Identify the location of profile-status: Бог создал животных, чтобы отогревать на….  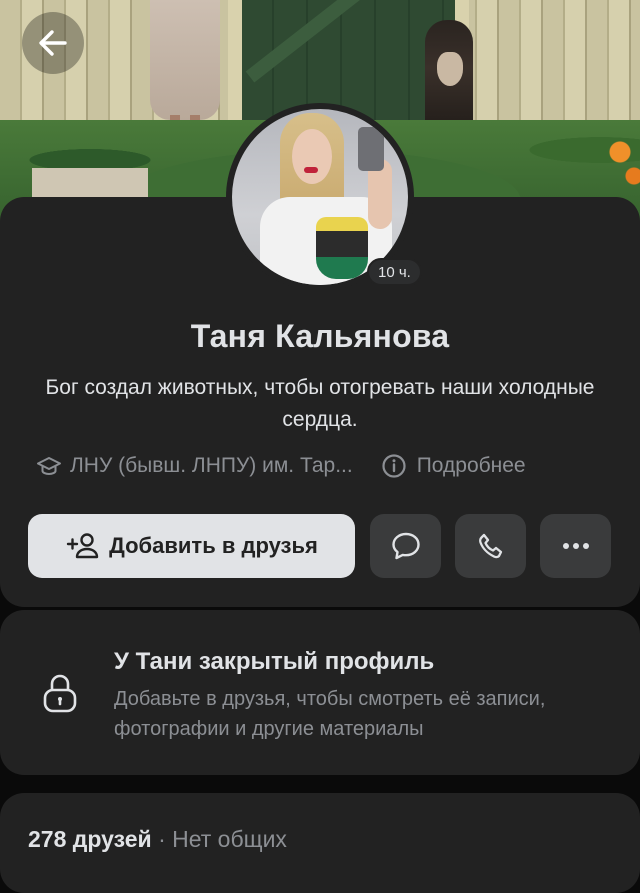
(320, 403).